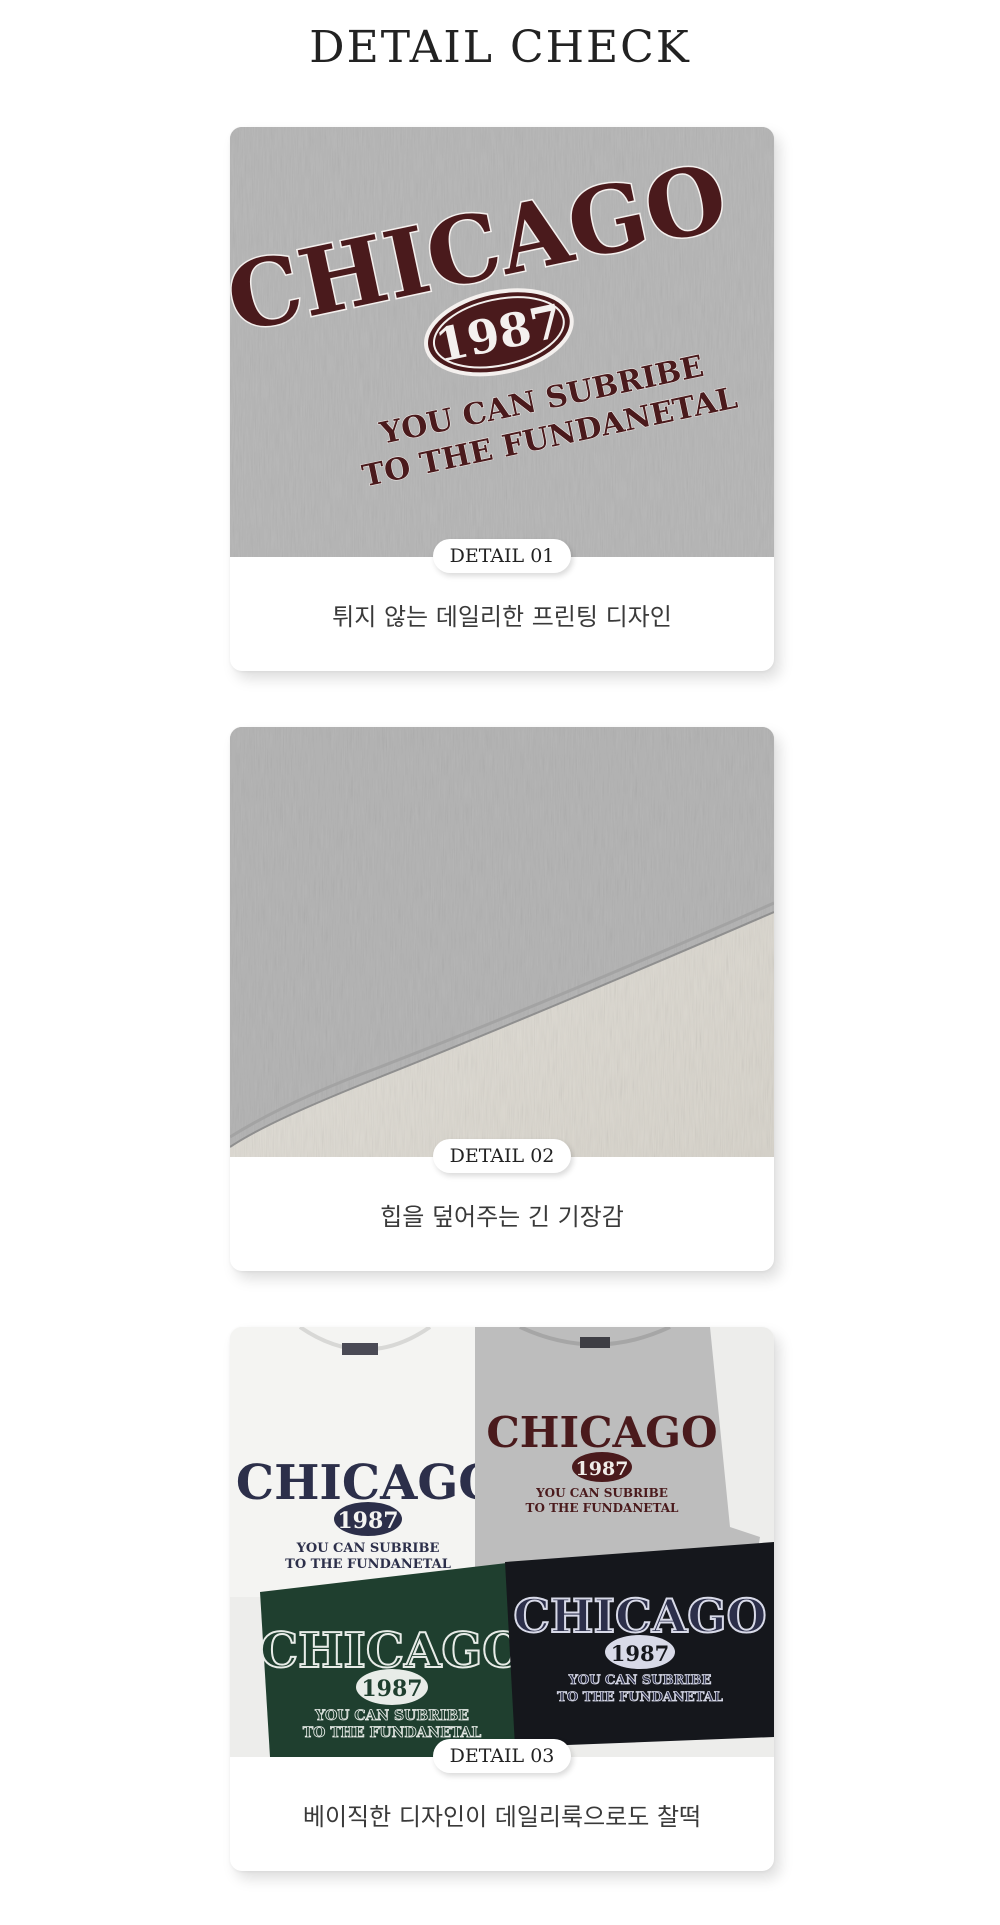 This screenshot has height=1925, width=1000. What do you see at coordinates (640, 1680) in the screenshot?
I see `black-print-line-1: YOU CAN SUBRIBE` at bounding box center [640, 1680].